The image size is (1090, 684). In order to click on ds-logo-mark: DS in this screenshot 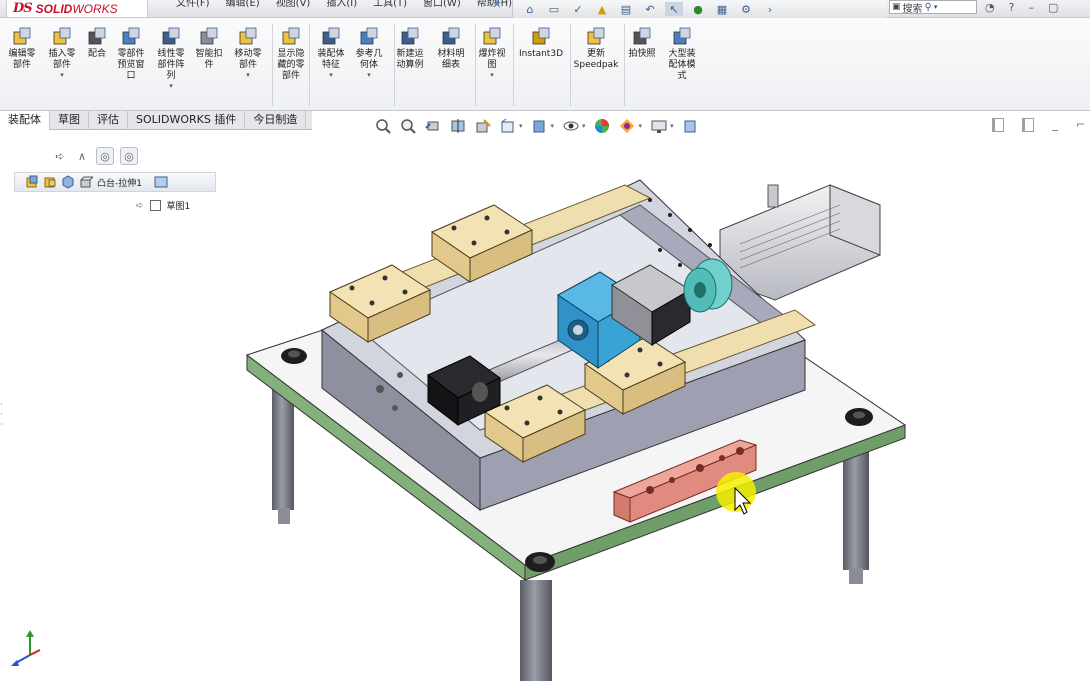, I will do `click(23, 8)`.